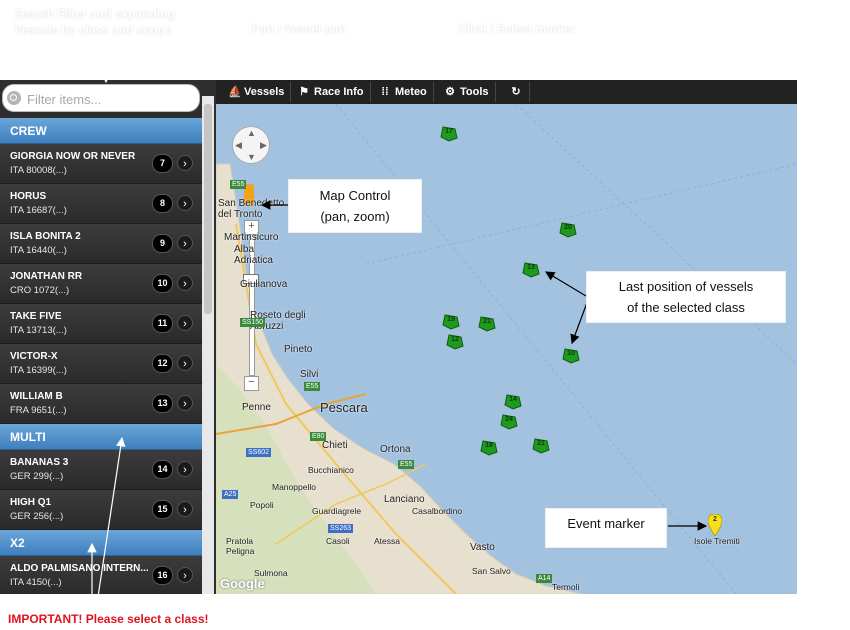 The width and height of the screenshot is (850, 630). What do you see at coordinates (108, 619) in the screenshot?
I see `important-notice: IMPORTANT! Please select a class!` at bounding box center [108, 619].